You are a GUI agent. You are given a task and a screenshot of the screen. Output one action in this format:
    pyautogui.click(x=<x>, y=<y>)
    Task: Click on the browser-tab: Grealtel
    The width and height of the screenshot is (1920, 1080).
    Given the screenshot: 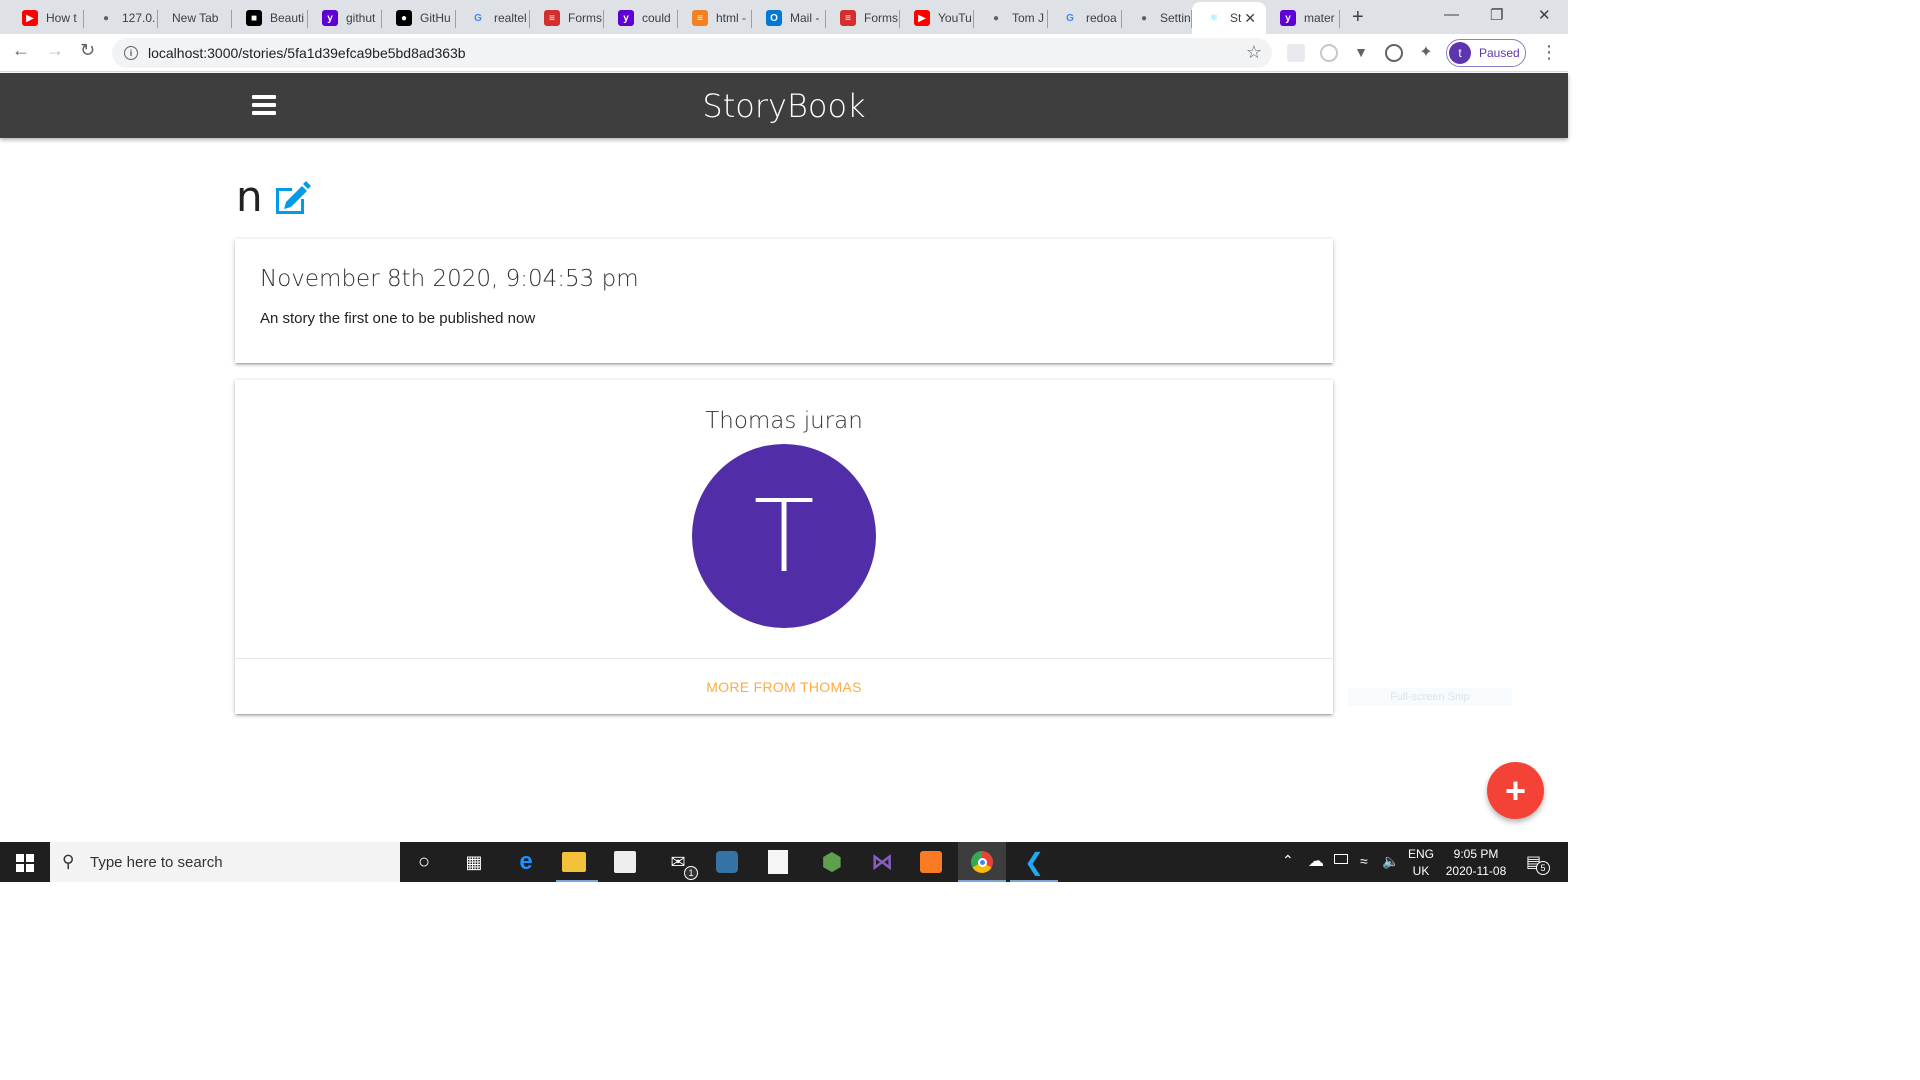 What is the action you would take?
    pyautogui.click(x=493, y=18)
    